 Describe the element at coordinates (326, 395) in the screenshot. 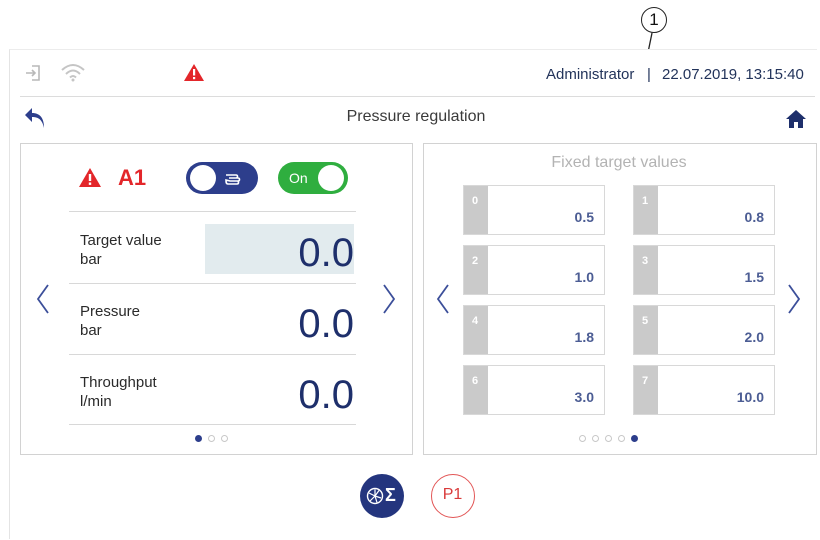

I see `throughput-value: 0.0` at that location.